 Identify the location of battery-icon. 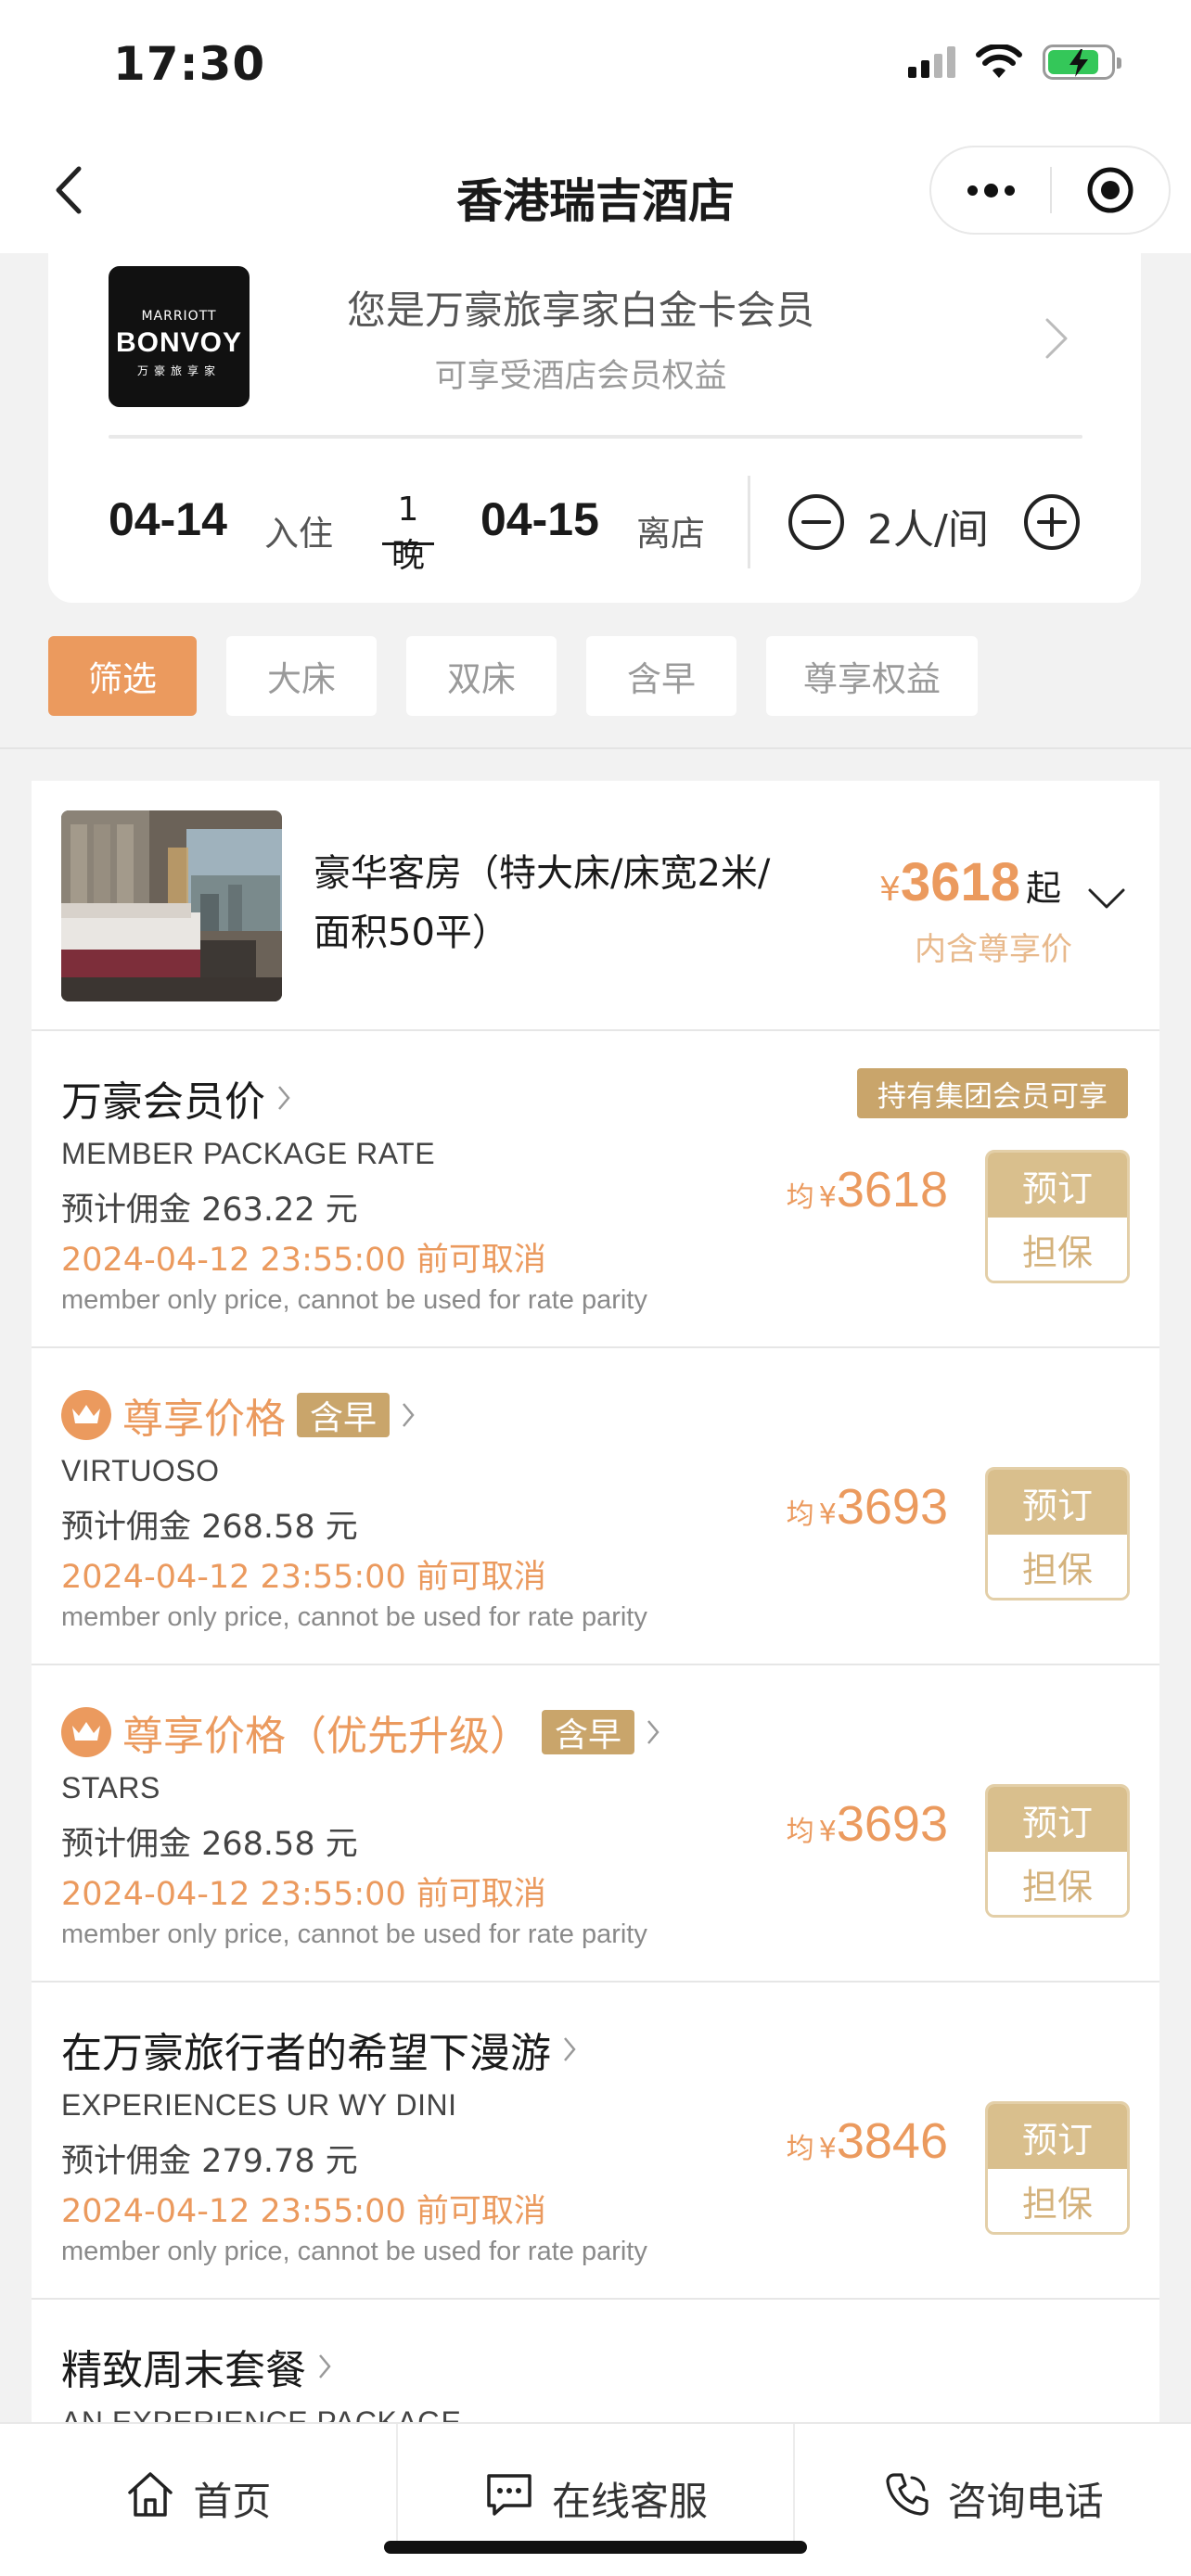
(1082, 62).